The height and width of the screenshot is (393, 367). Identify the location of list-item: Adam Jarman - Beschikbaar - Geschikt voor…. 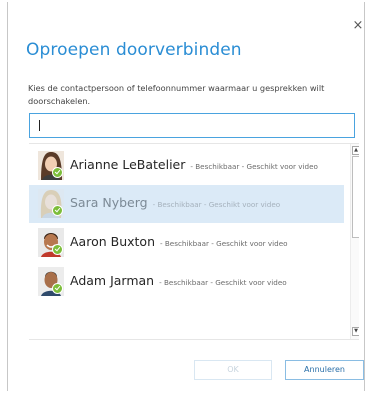
(186, 282).